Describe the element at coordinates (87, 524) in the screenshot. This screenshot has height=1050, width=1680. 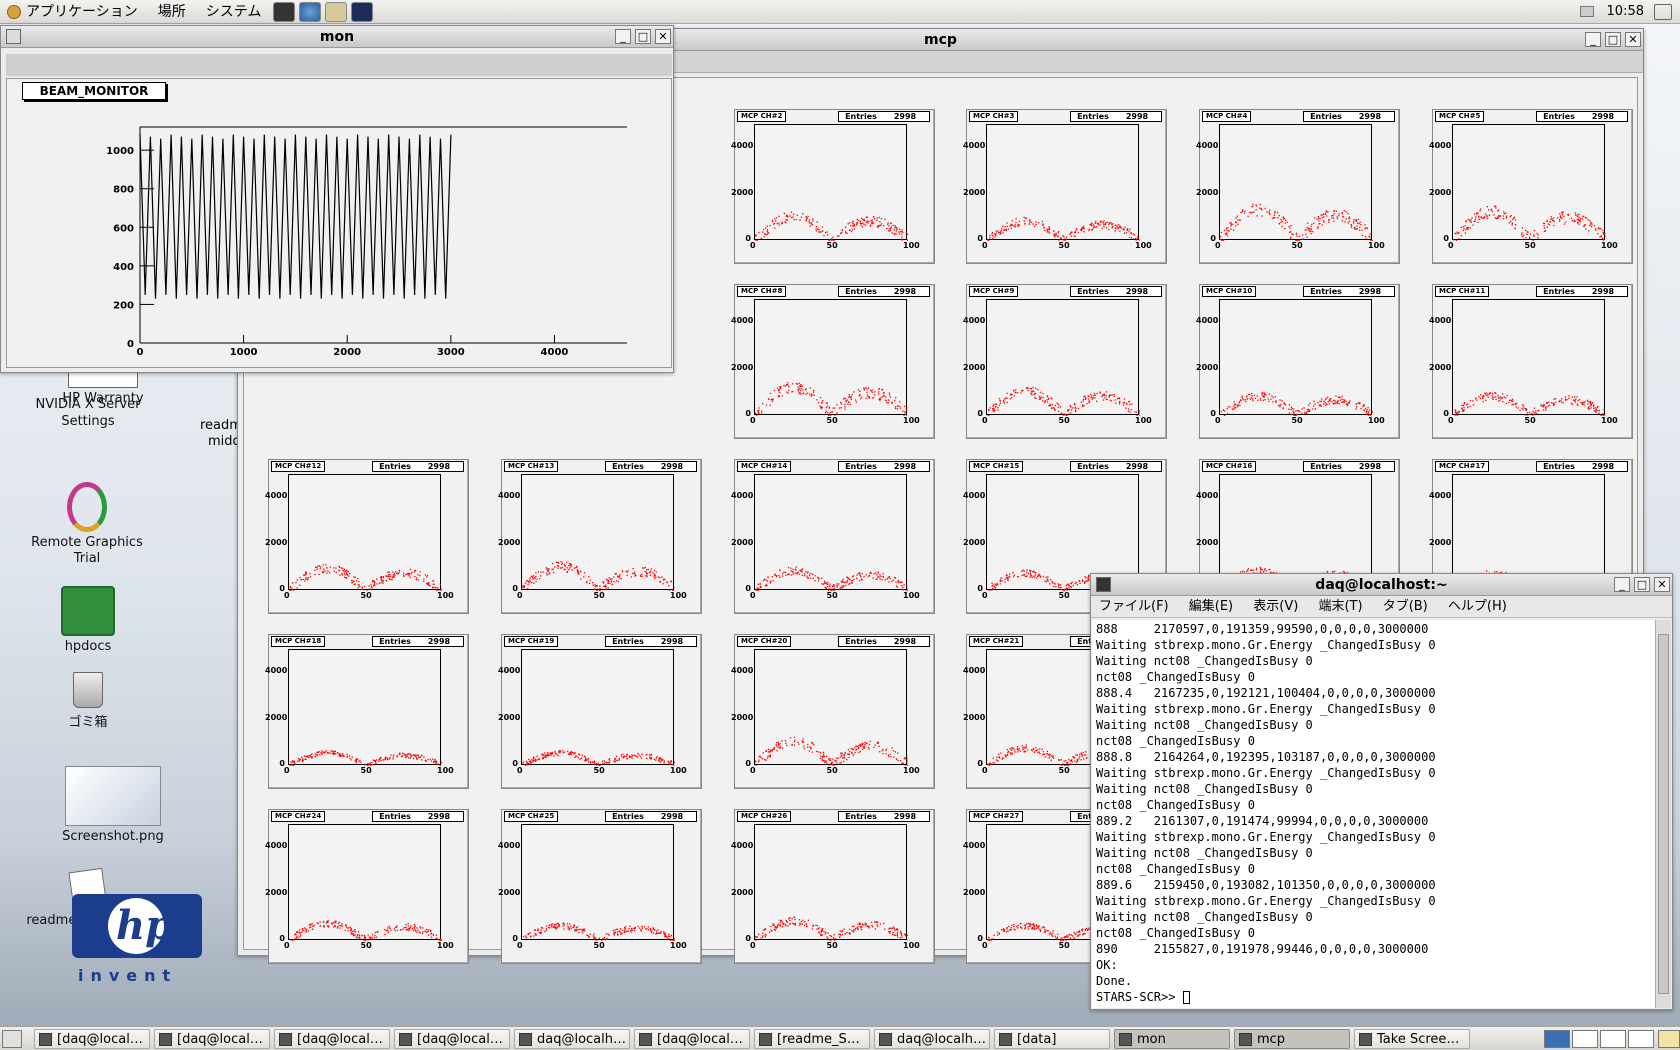
I see `desktop-icon-remote-graphics: Remote Graphics Trial` at that location.